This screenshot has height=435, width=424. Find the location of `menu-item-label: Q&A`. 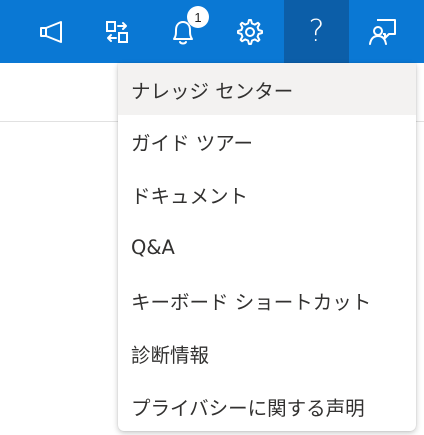

menu-item-label: Q&A is located at coordinates (153, 247).